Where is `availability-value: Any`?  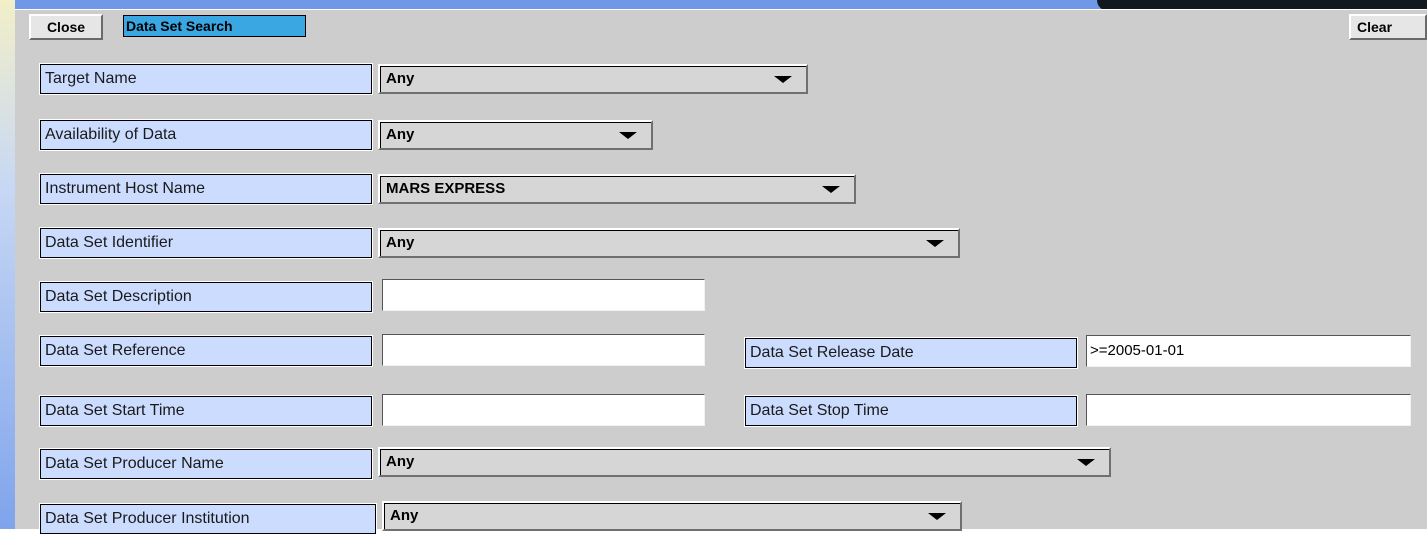
availability-value: Any is located at coordinates (400, 134).